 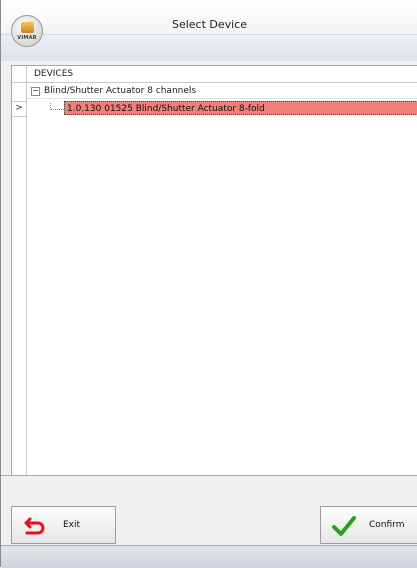 I want to click on bottom-button-bar: Exit Confirm, so click(x=209, y=510).